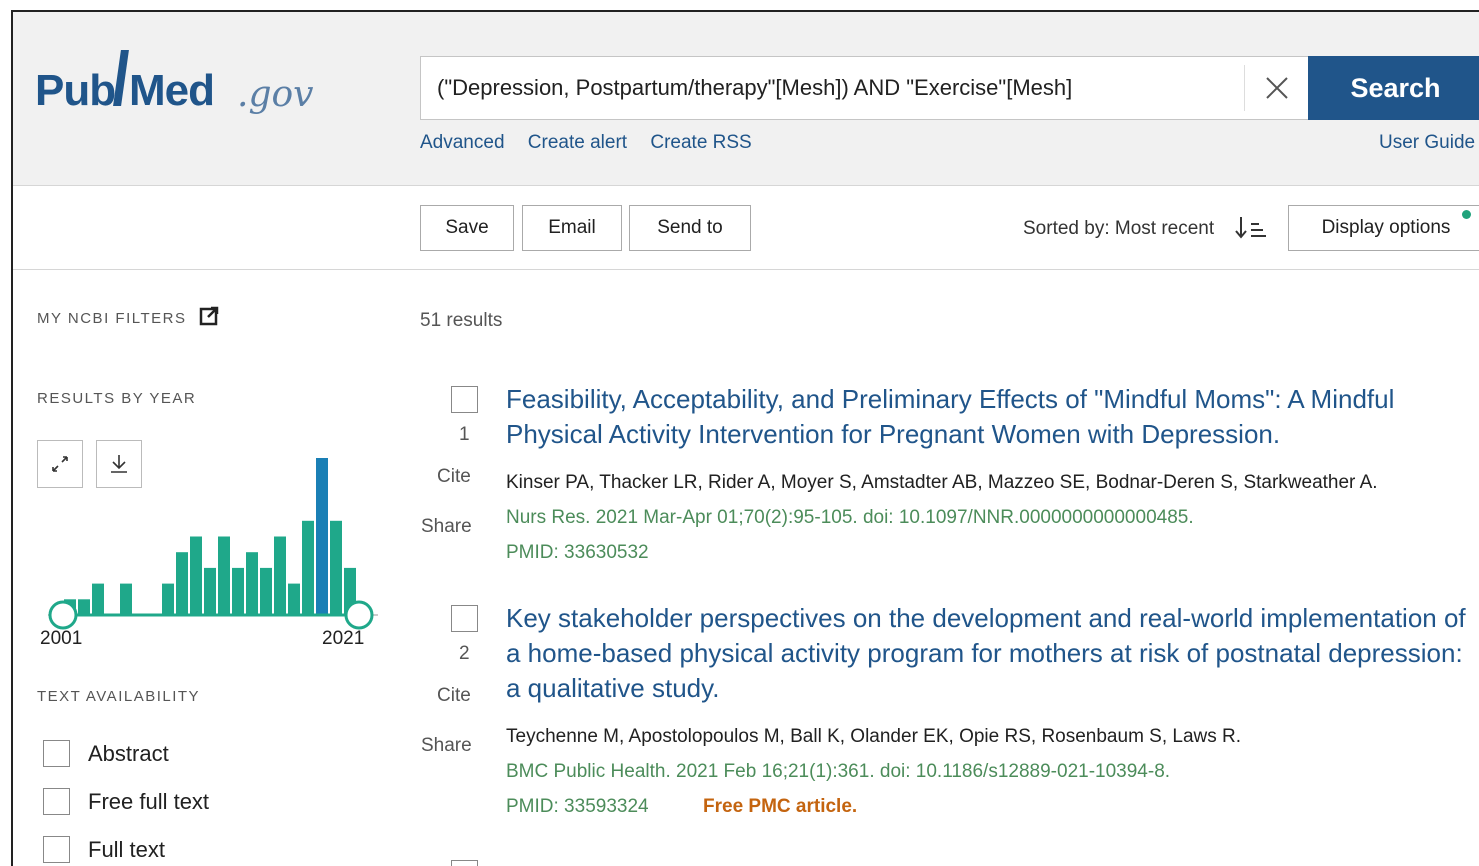  What do you see at coordinates (1427, 143) in the screenshot?
I see `user-guide-link: User Guide` at bounding box center [1427, 143].